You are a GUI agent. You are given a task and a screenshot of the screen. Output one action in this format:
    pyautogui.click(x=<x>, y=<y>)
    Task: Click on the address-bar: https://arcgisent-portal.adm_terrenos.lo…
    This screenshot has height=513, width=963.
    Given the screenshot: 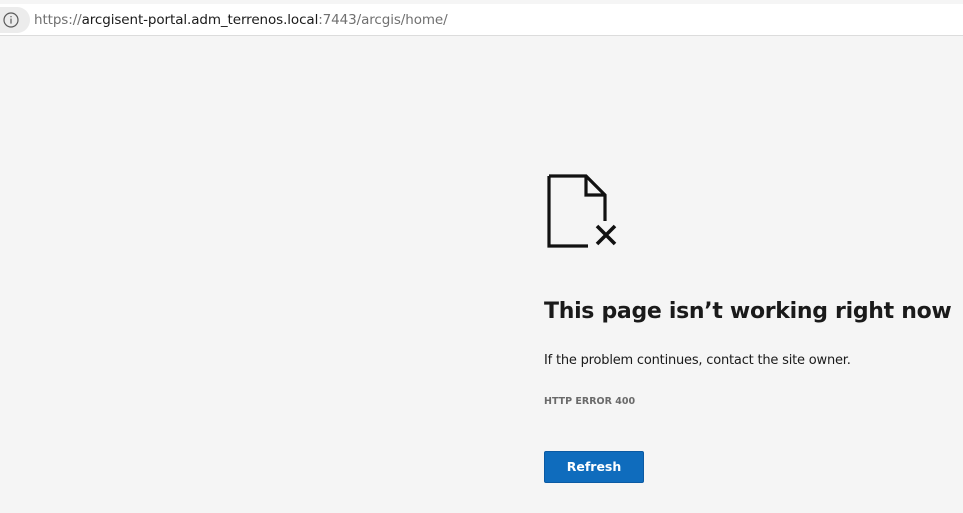 What is the action you would take?
    pyautogui.click(x=481, y=20)
    